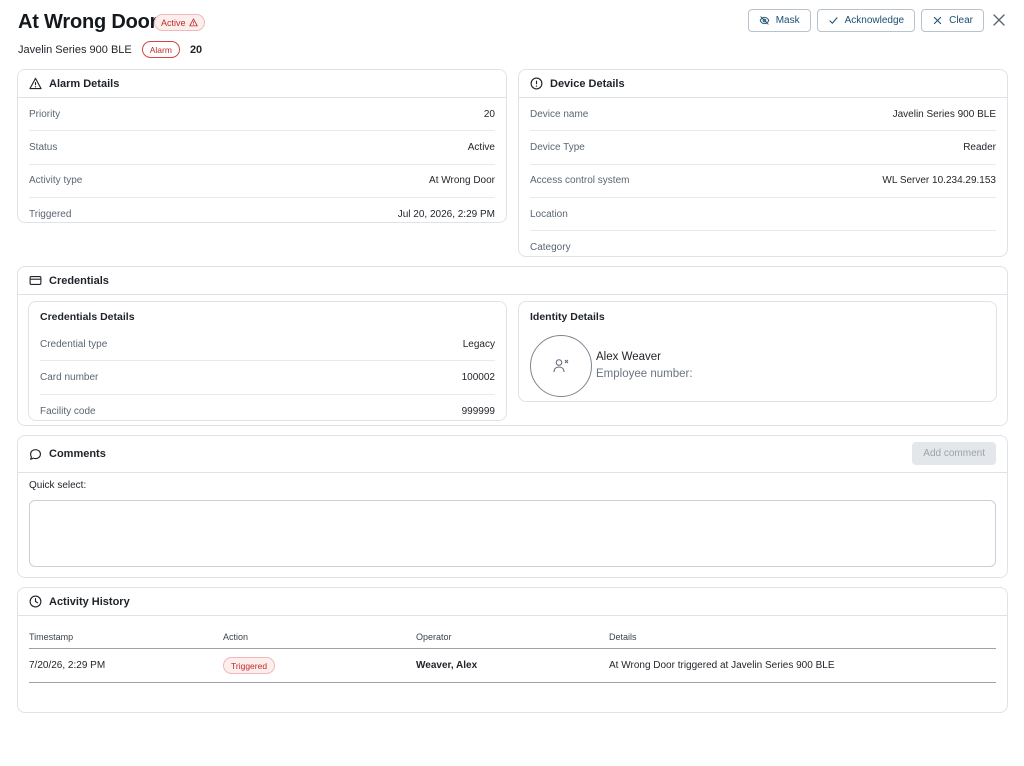 The height and width of the screenshot is (766, 1024). What do you see at coordinates (512, 454) in the screenshot?
I see `comments-header: Comments` at bounding box center [512, 454].